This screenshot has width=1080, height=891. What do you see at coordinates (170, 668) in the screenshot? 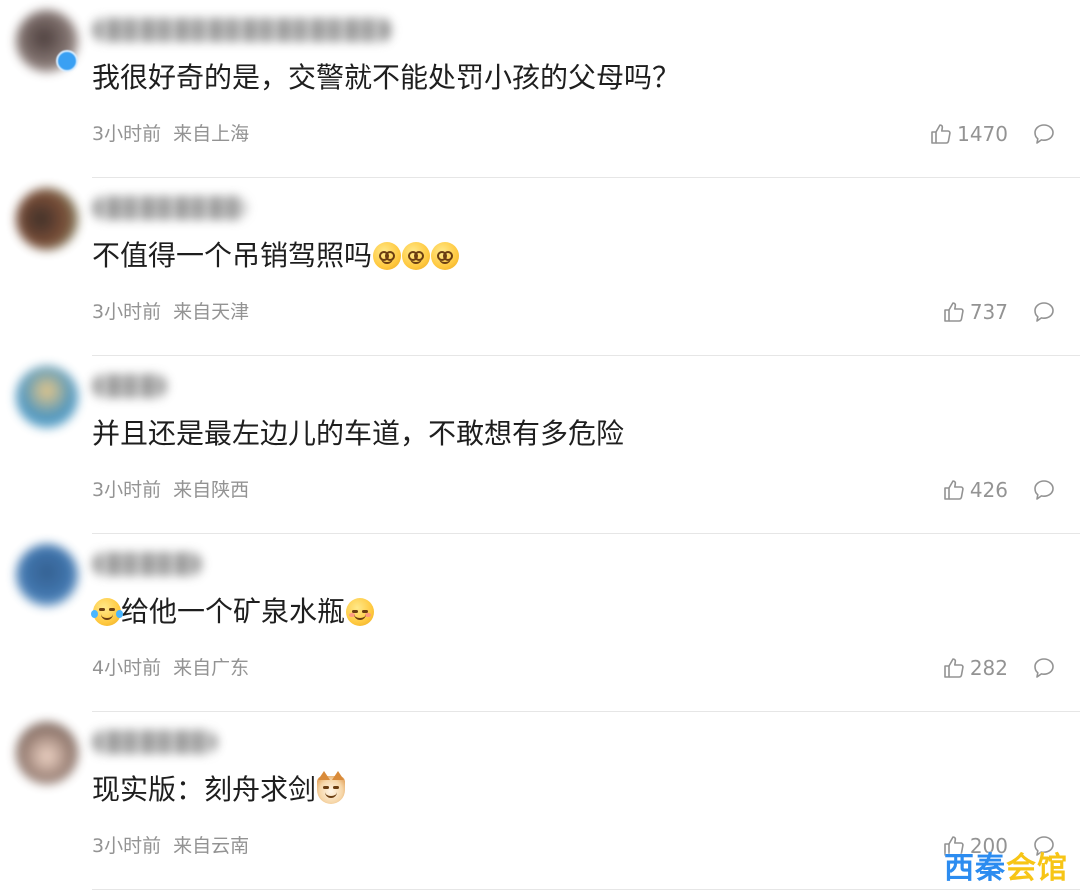
I see `comment-meta: 4小时前 来自广东` at bounding box center [170, 668].